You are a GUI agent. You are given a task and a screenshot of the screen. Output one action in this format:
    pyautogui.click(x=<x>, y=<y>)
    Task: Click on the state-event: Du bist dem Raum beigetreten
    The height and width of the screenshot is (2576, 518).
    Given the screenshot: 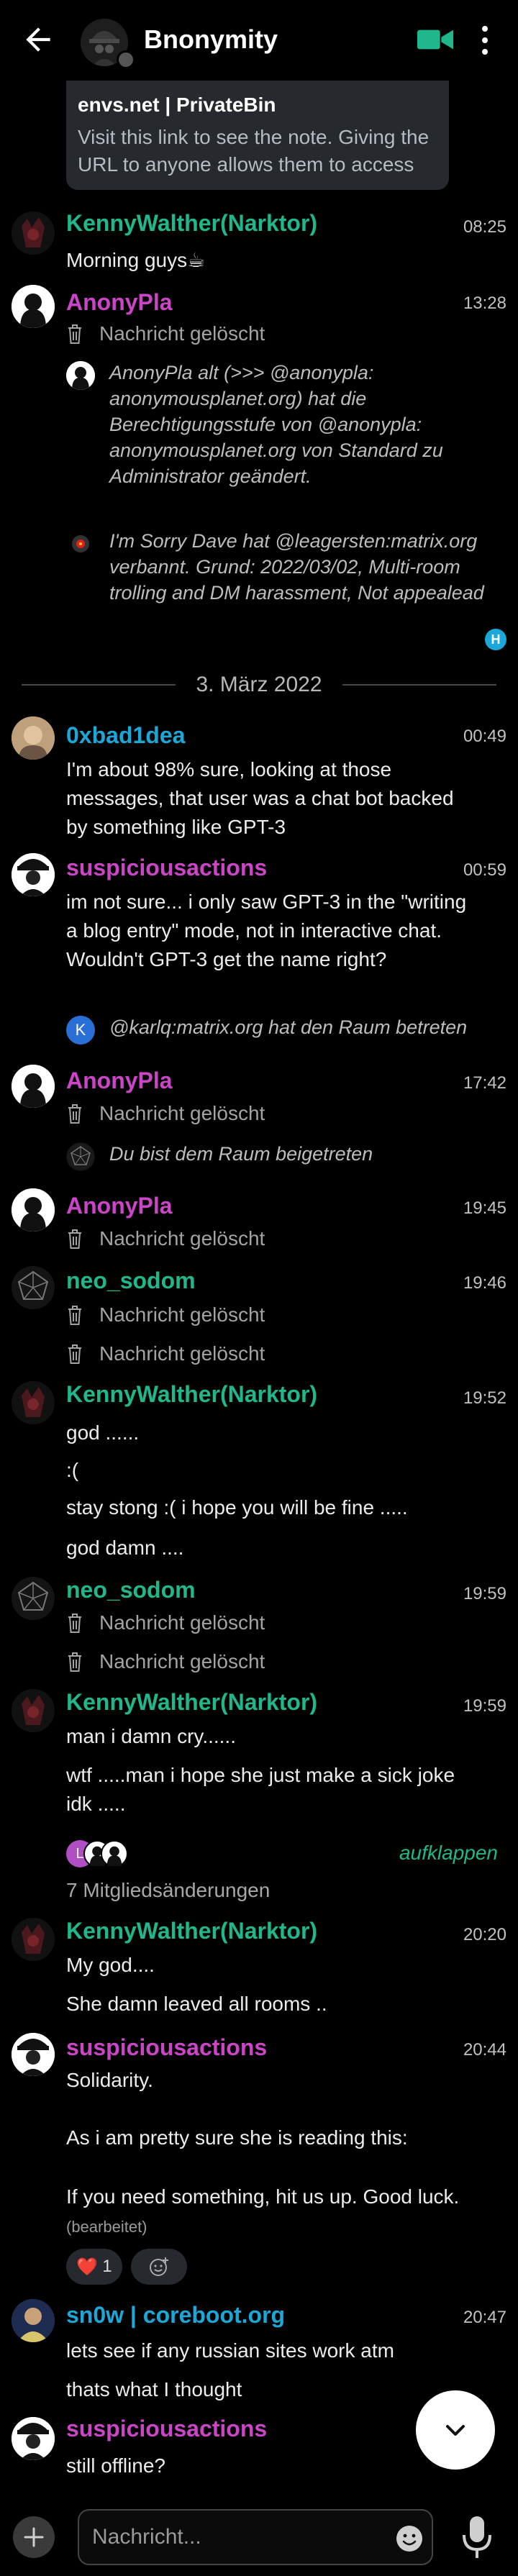 What is the action you would take?
    pyautogui.click(x=278, y=1156)
    